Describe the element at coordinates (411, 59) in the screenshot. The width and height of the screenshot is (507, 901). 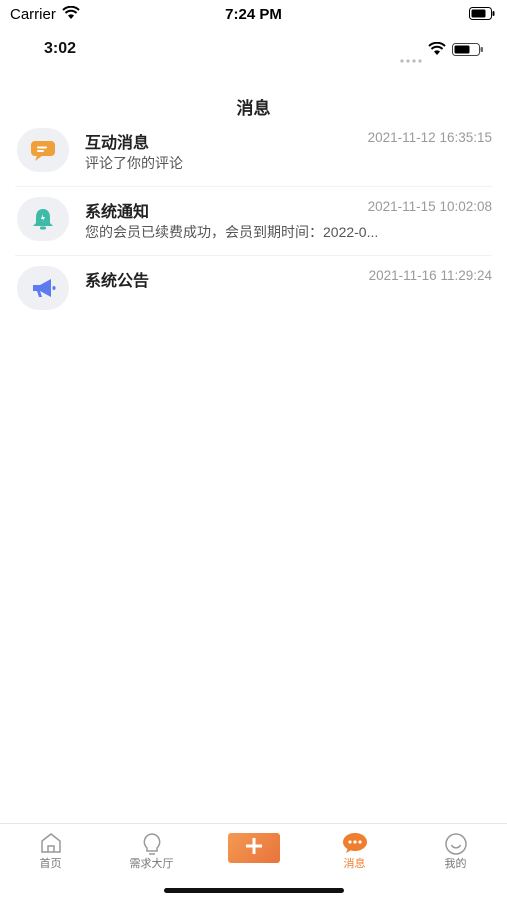
I see `signal-icon` at that location.